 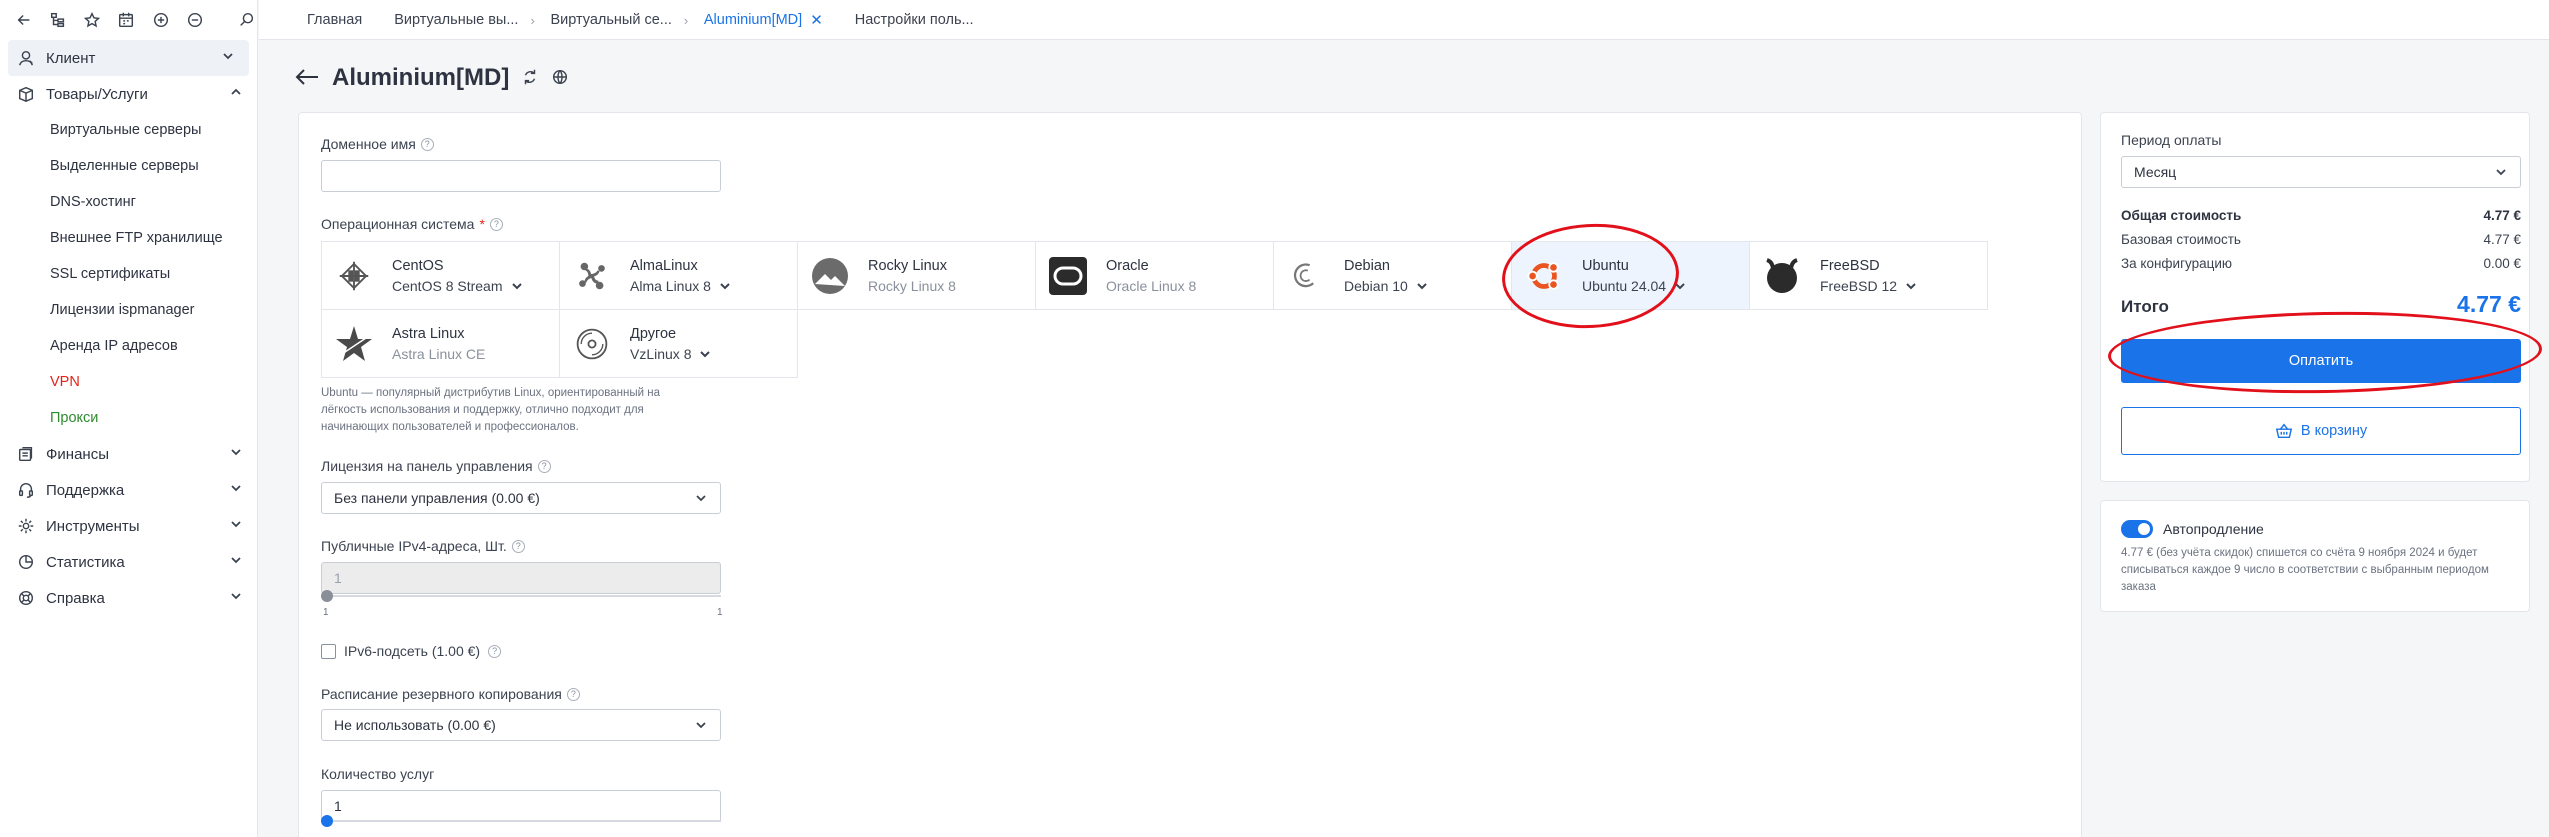 I want to click on os-tile-centos: CentOS CentOS 8 Stream, so click(x=440, y=275).